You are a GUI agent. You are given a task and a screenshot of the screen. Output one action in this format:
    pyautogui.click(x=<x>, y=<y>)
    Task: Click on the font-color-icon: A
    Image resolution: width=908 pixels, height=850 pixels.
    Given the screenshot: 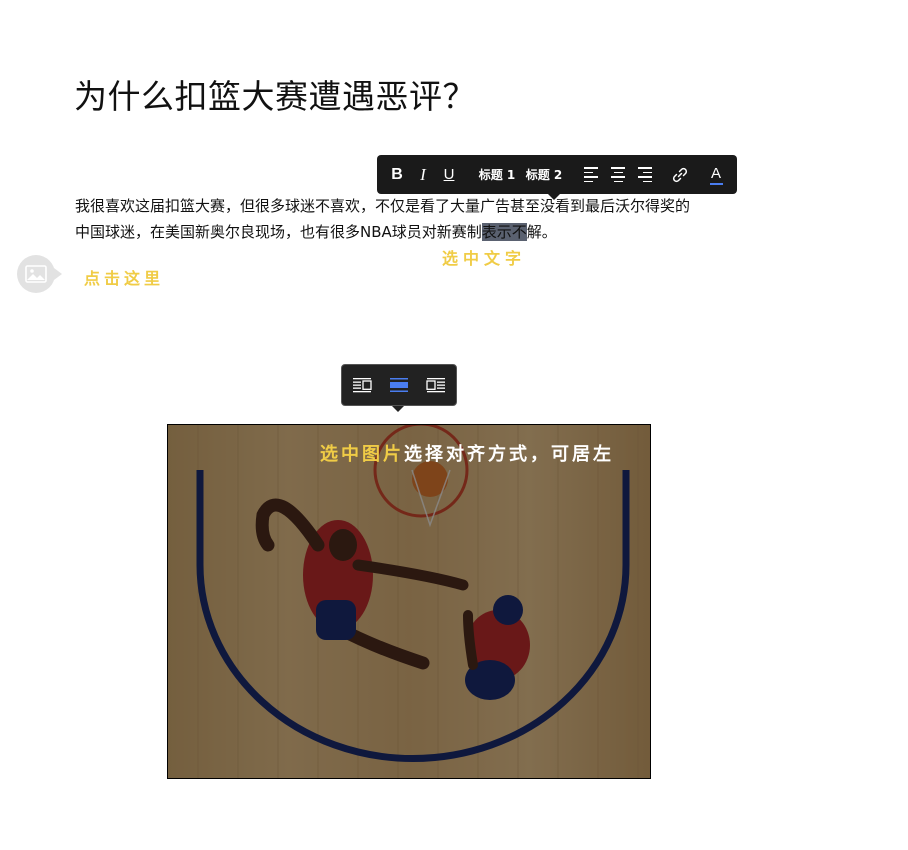 What is the action you would take?
    pyautogui.click(x=715, y=173)
    